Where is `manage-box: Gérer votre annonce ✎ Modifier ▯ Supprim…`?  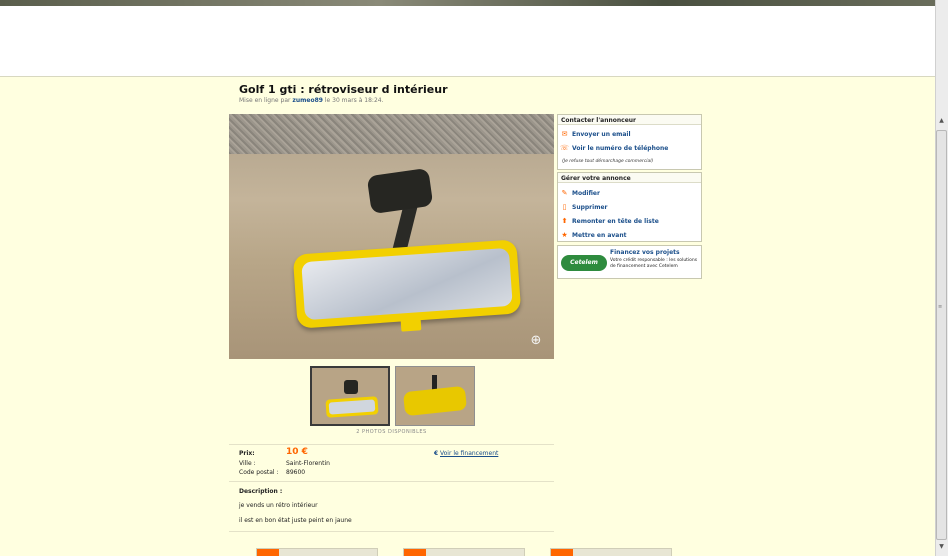 manage-box: Gérer votre annonce ✎ Modifier ▯ Supprim… is located at coordinates (629, 207).